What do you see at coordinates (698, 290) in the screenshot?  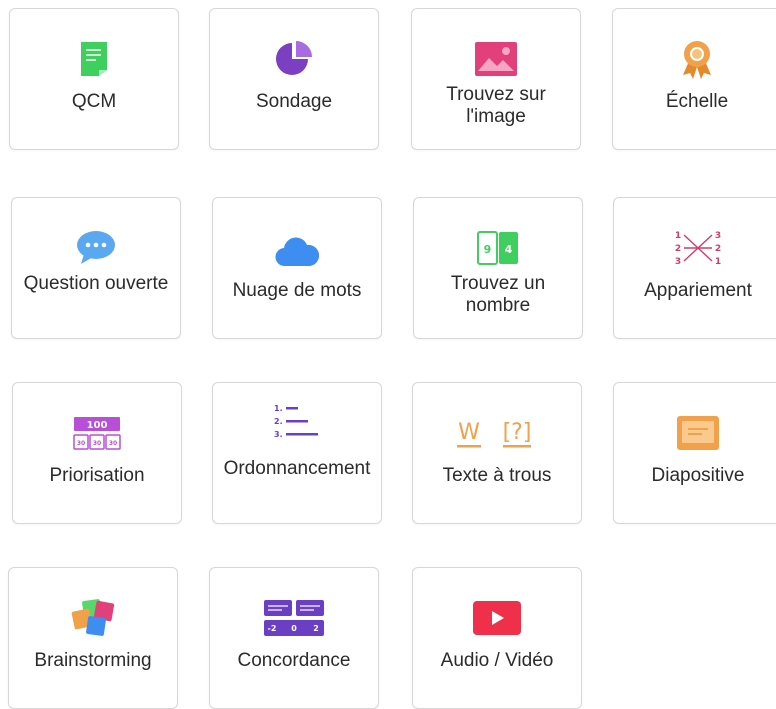 I see `card-label: Appariement` at bounding box center [698, 290].